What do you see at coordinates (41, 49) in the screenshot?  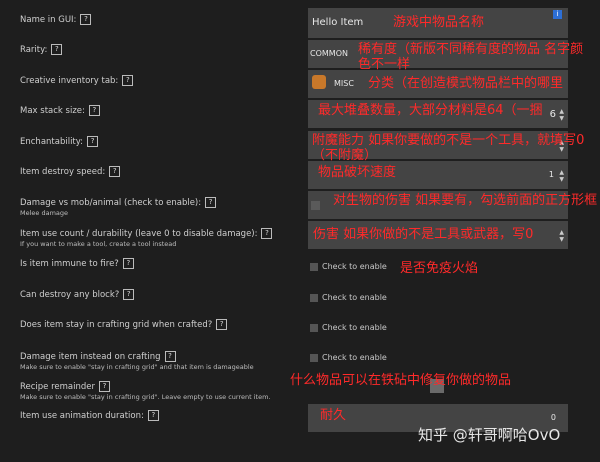 I see `label-rarity: Rarity:?` at bounding box center [41, 49].